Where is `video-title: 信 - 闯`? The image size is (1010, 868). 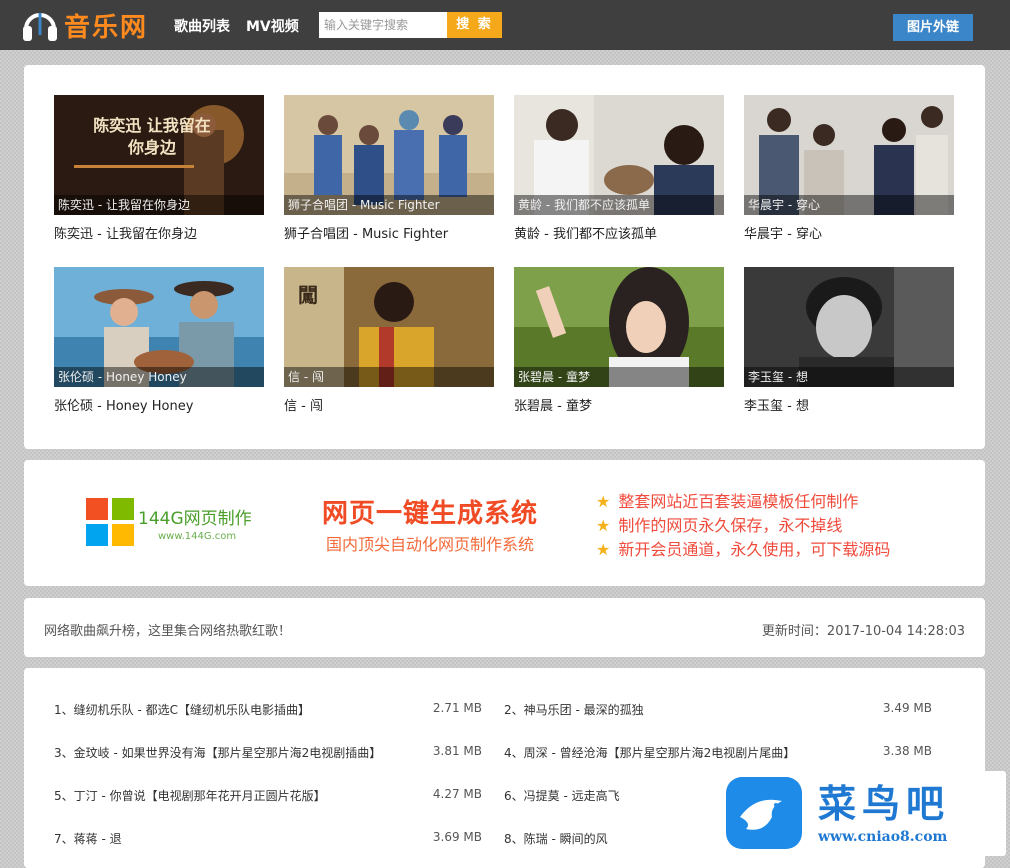 video-title: 信 - 闯 is located at coordinates (303, 404).